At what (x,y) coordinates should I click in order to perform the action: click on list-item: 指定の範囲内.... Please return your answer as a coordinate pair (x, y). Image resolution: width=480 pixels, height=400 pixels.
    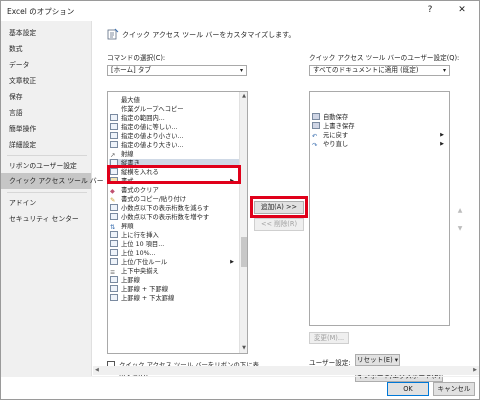
    Looking at the image, I should click on (137, 118).